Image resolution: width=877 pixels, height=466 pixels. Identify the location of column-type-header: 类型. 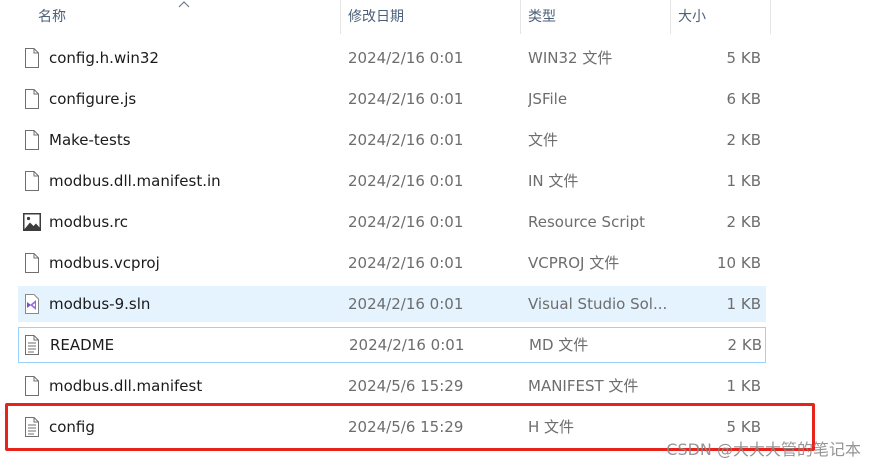
(542, 17).